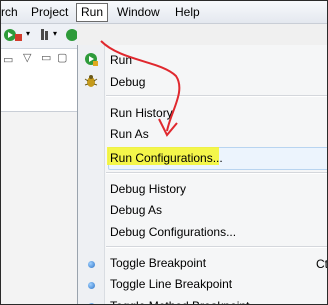  What do you see at coordinates (92, 12) in the screenshot?
I see `menu-run: Run` at bounding box center [92, 12].